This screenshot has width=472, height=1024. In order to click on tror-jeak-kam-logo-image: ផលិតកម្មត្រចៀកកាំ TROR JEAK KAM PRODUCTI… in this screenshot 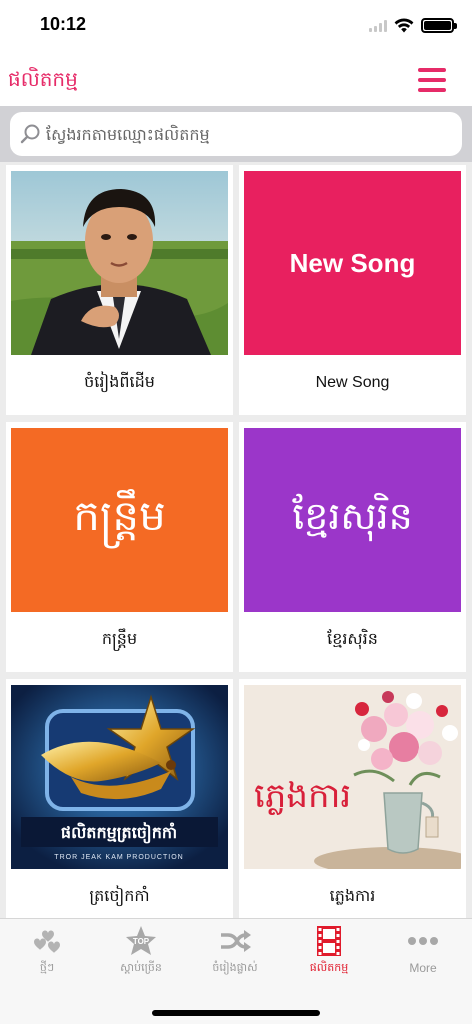, I will do `click(119, 777)`.